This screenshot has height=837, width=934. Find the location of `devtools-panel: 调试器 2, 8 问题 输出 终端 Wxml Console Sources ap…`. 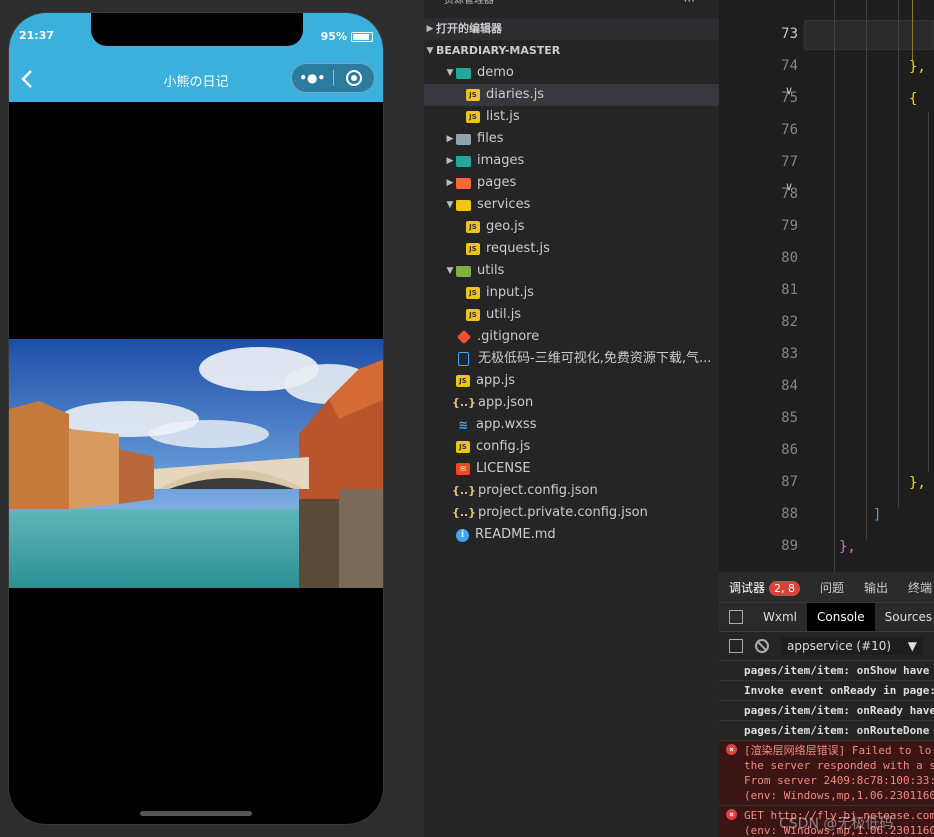

devtools-panel: 调试器 2, 8 问题 输出 终端 Wxml Console Sources ap… is located at coordinates (826, 704).